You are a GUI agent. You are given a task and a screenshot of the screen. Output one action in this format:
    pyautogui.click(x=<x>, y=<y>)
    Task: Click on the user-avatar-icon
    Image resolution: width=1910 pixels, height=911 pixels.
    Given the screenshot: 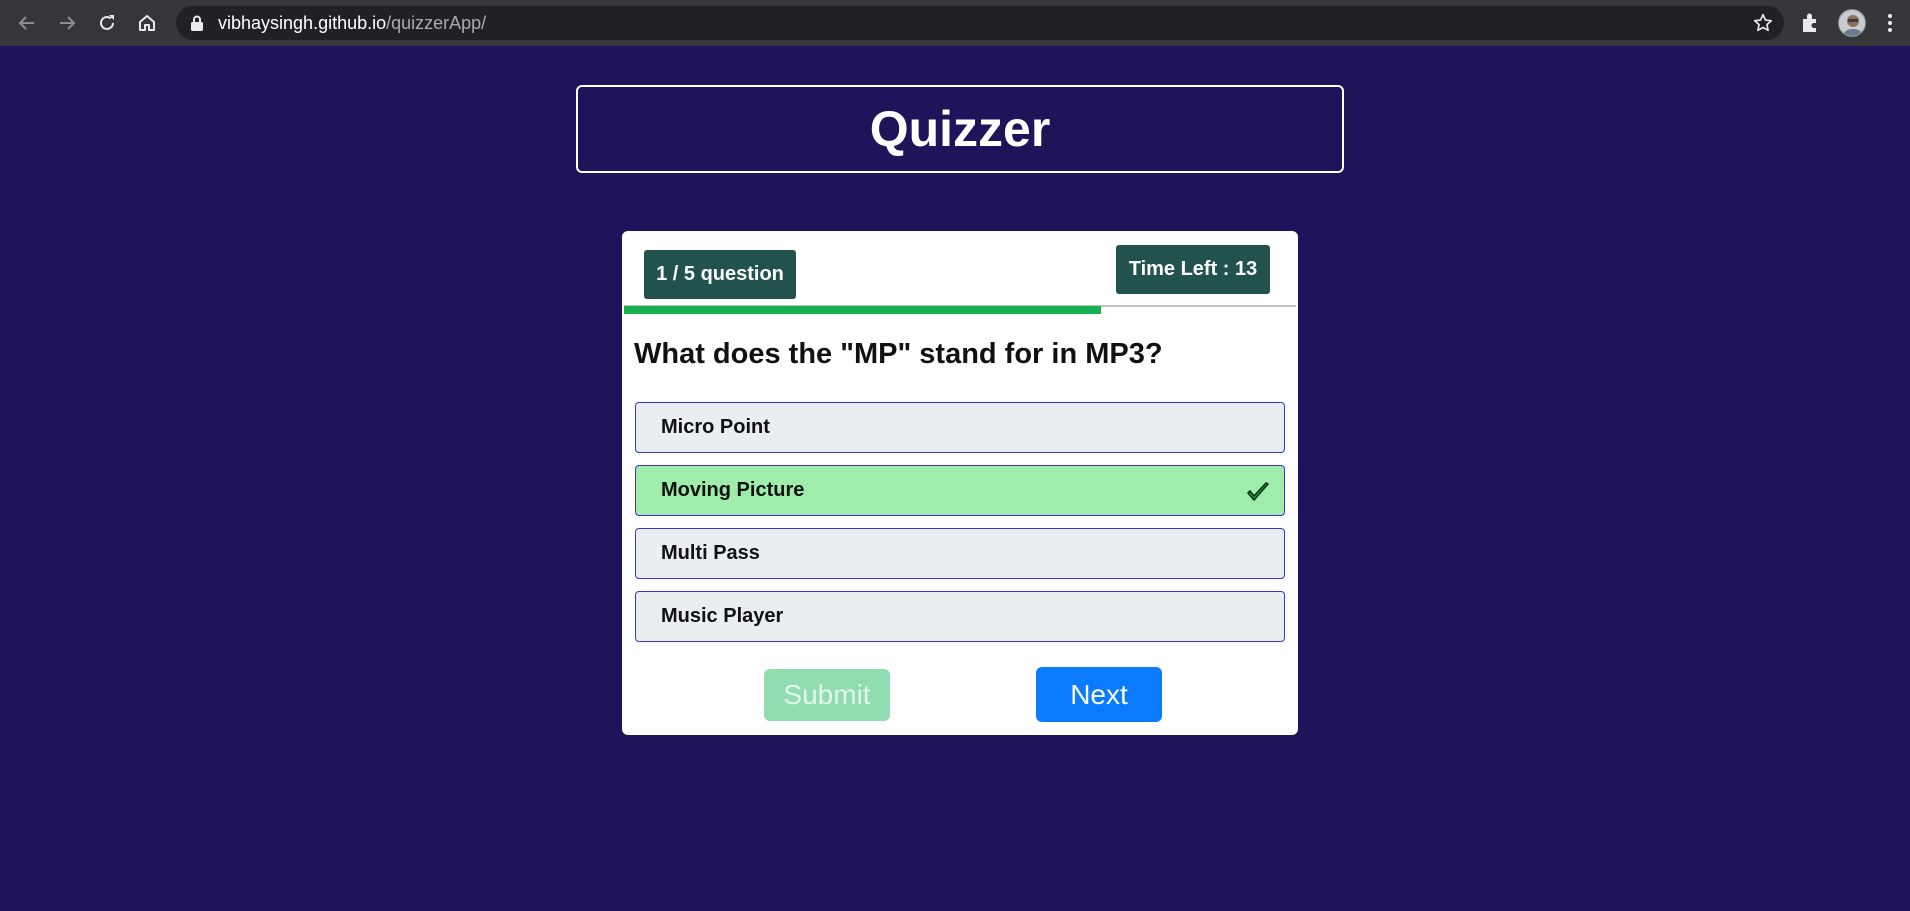 What is the action you would take?
    pyautogui.click(x=1853, y=25)
    